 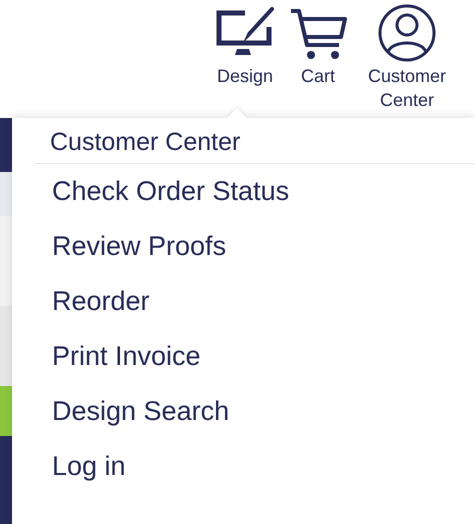 What do you see at coordinates (407, 33) in the screenshot?
I see `user-circle-icon` at bounding box center [407, 33].